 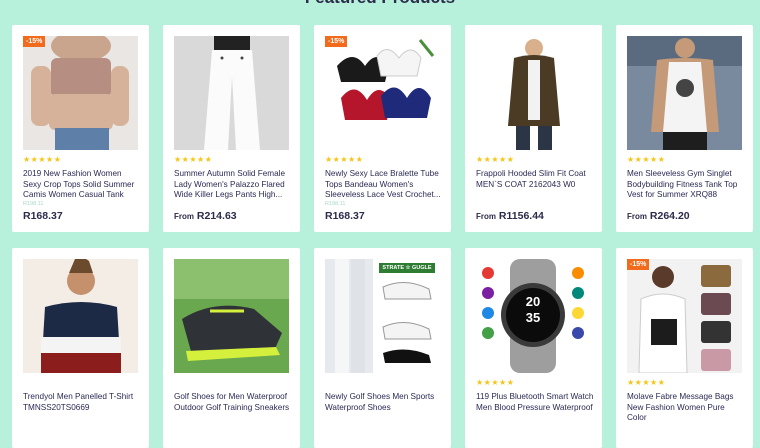 I want to click on product-price: From R214.63, so click(x=205, y=216).